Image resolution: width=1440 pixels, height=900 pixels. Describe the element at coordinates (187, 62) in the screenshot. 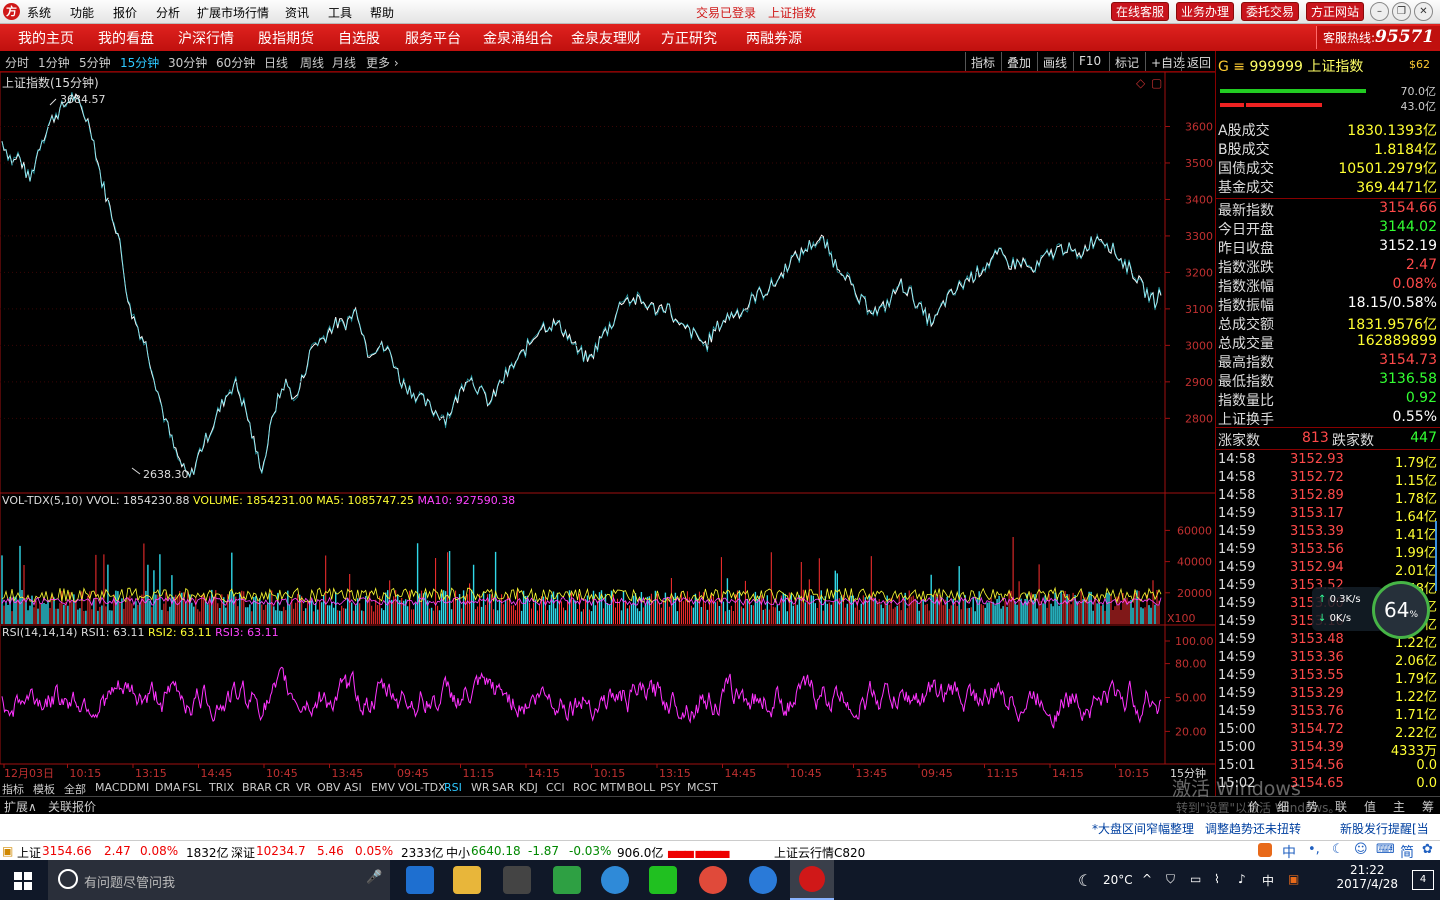

I see `period-30min: 30分钟` at that location.